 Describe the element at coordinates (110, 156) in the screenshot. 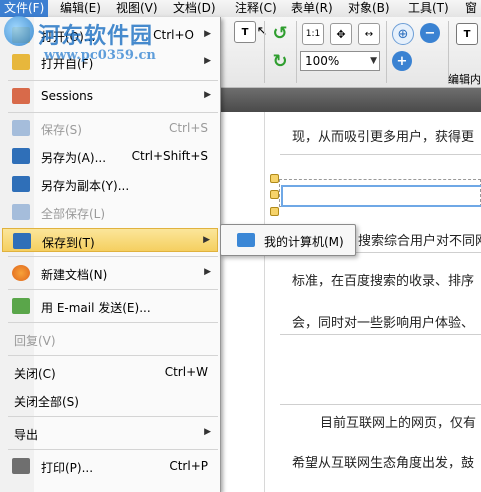

I see `menu-item-save-as: 另存为(A)... Ctrl+Shift+S` at that location.